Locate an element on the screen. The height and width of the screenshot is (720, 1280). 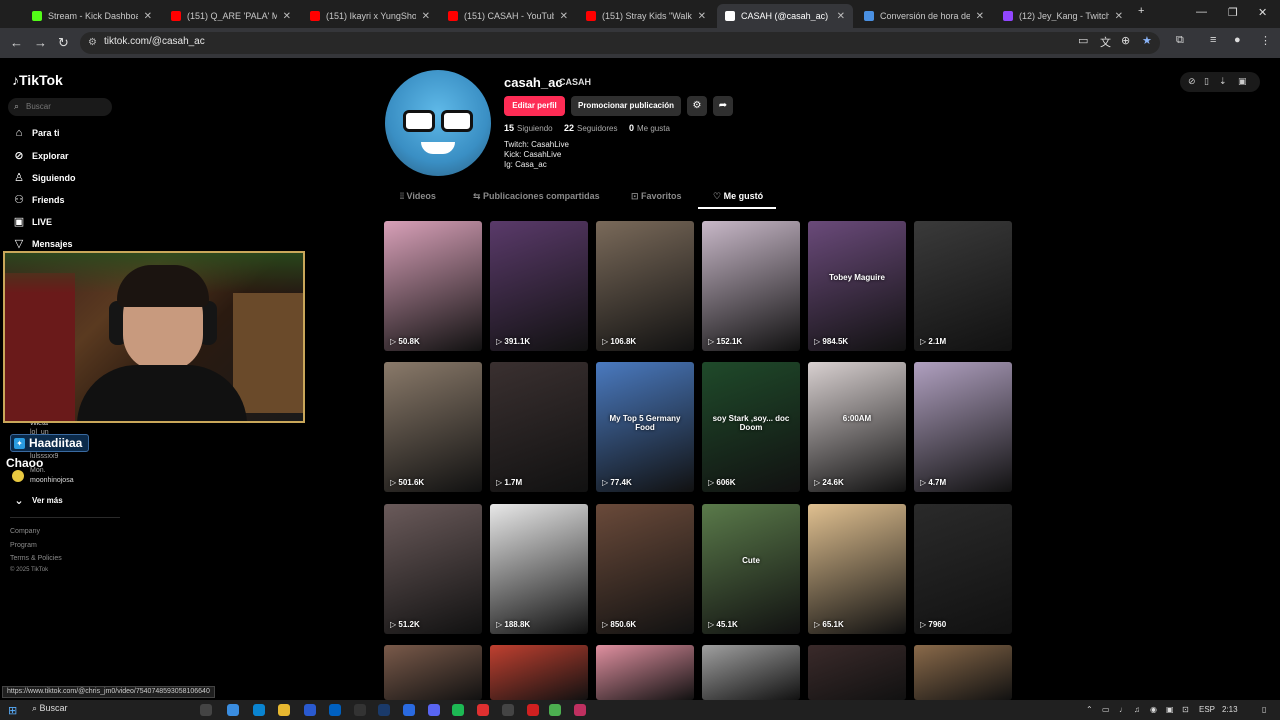
browser-menu-icon: ⋮ is located at coordinates (1265, 40).